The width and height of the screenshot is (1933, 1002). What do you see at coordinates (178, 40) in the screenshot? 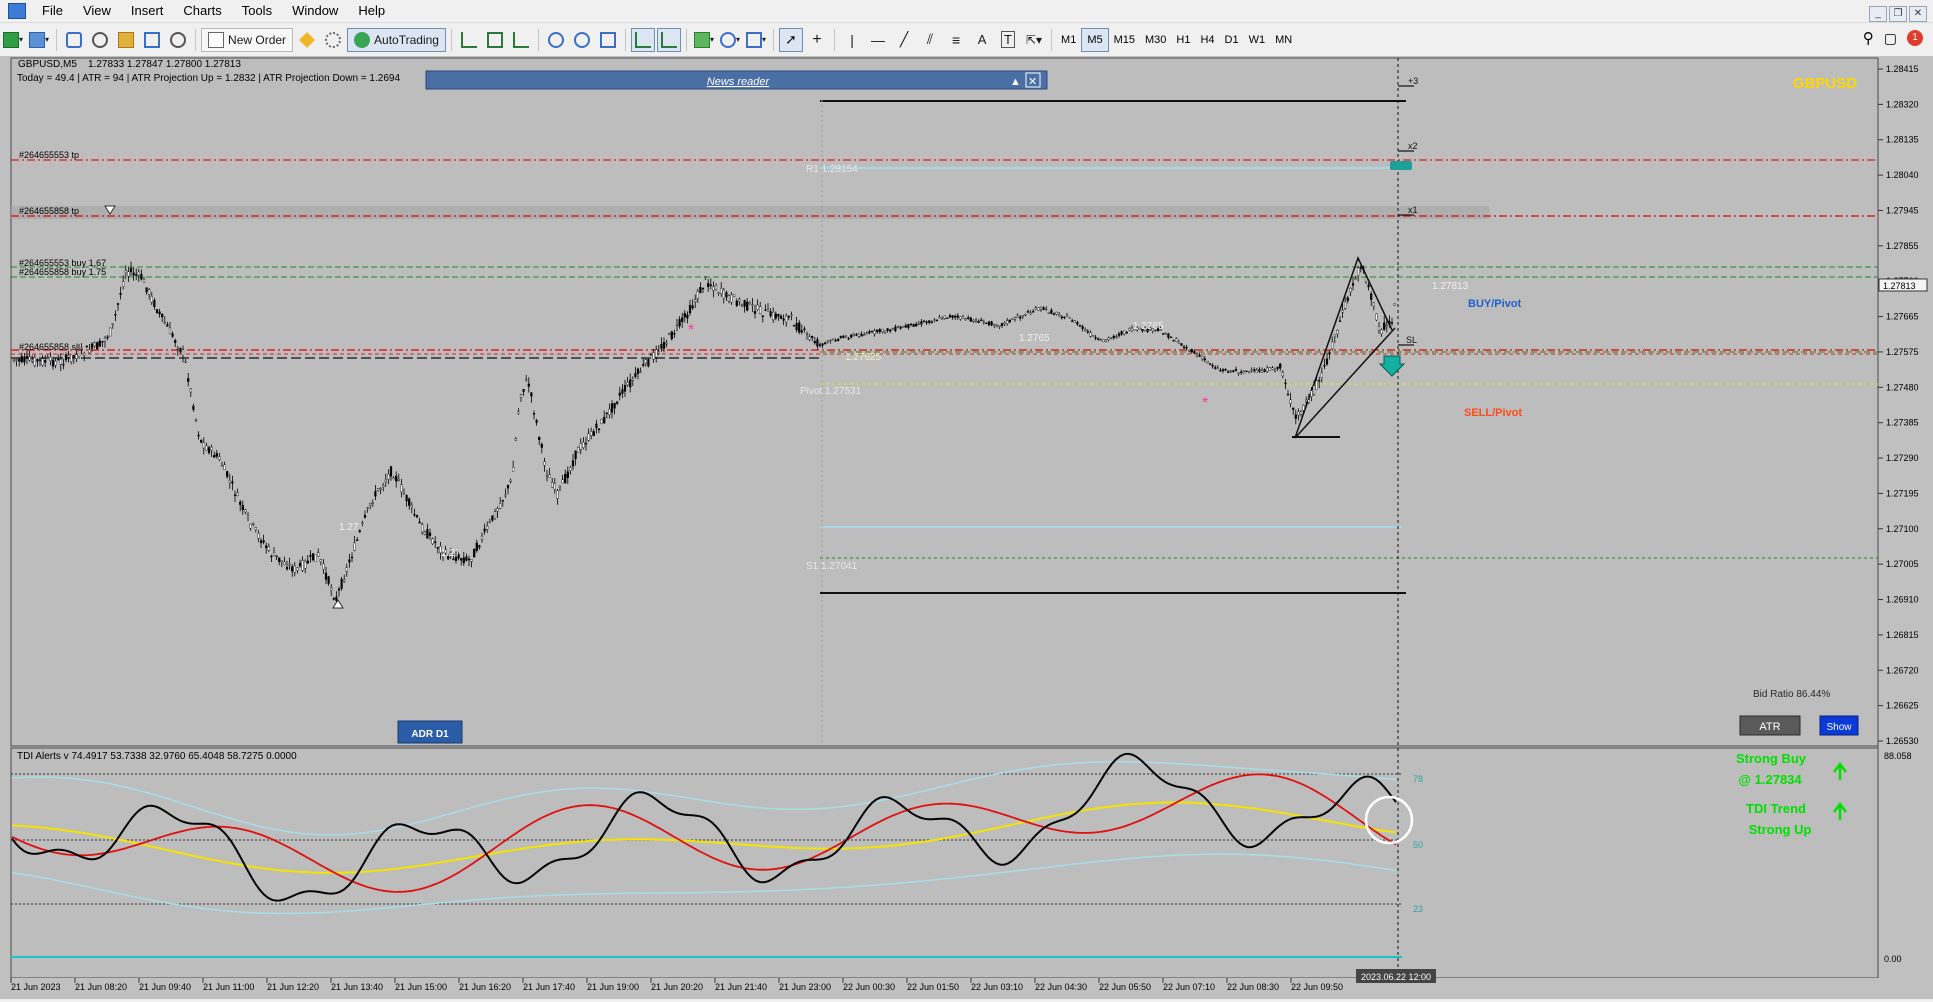
I see `strategy-tester-button` at bounding box center [178, 40].